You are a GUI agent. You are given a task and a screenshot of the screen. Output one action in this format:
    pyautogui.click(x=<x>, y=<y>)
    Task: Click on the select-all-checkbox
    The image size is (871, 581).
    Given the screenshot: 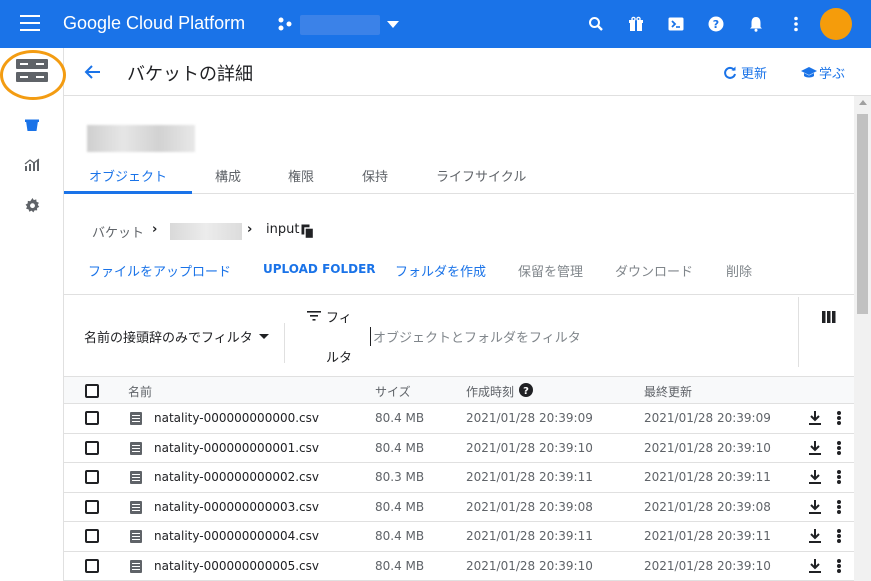 What is the action you would take?
    pyautogui.click(x=92, y=391)
    